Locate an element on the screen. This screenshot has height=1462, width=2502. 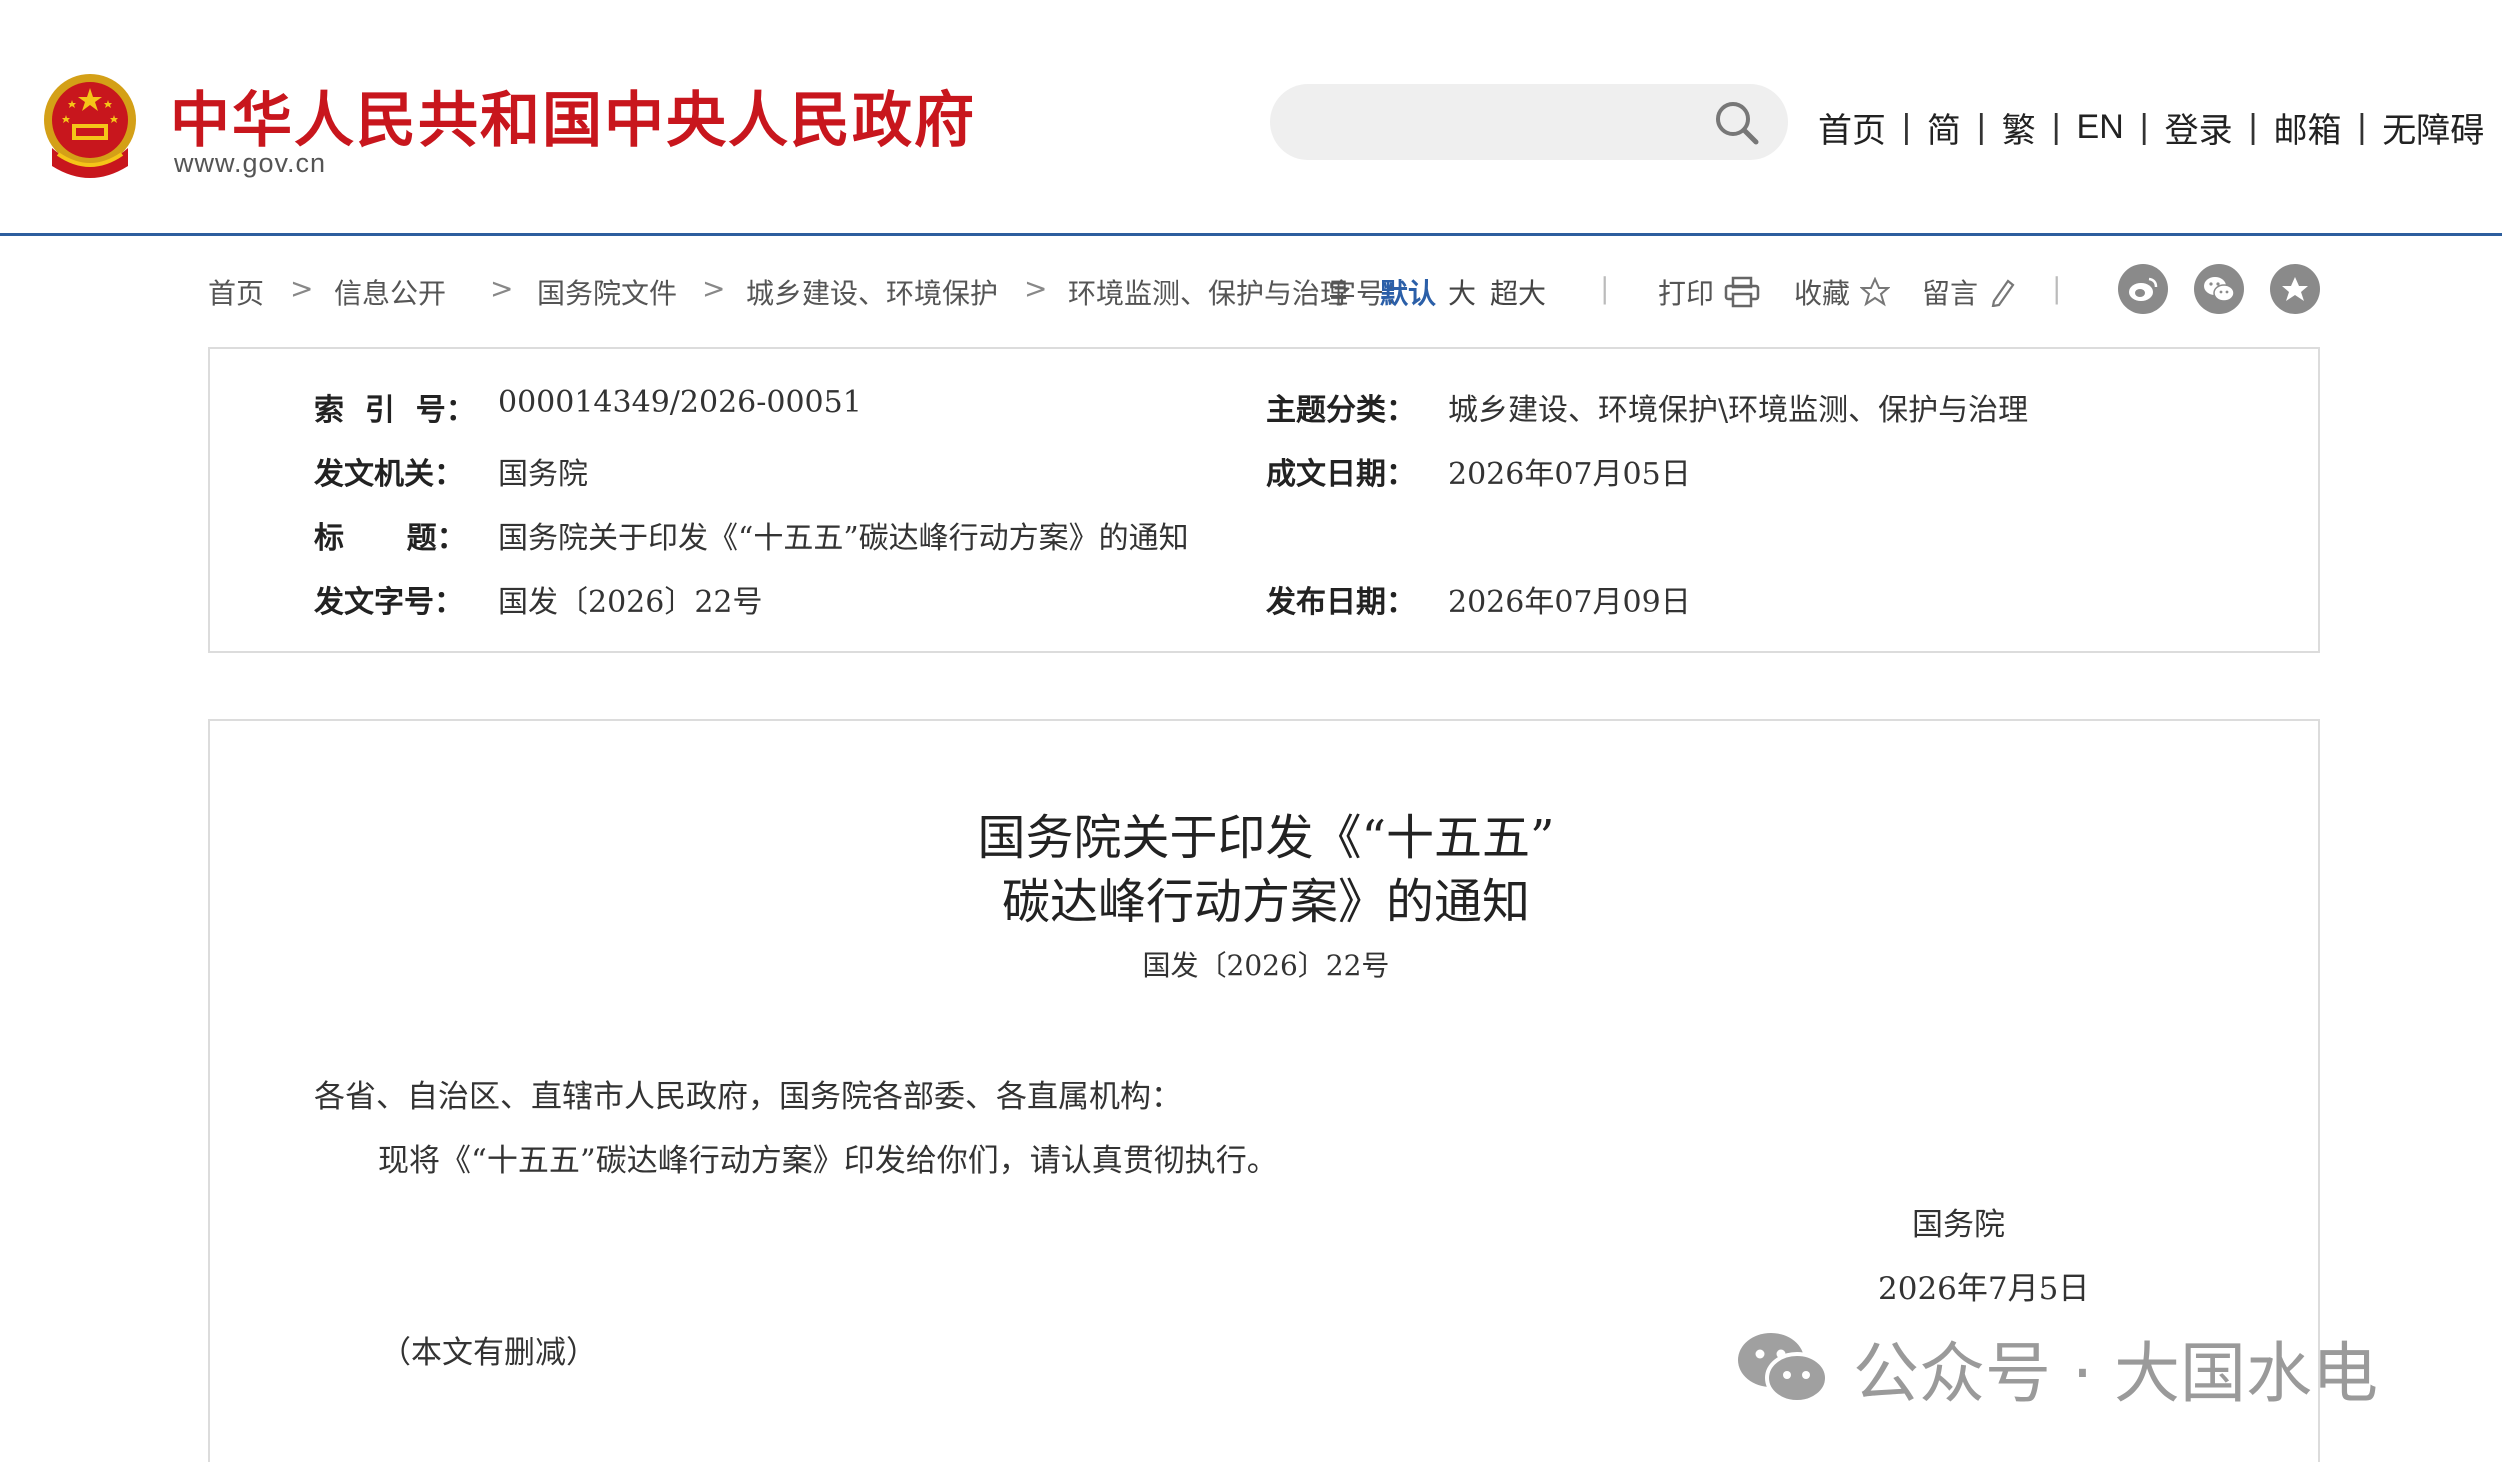
site-title: 中华人民共和国中央人民政府 is located at coordinates (573, 115).